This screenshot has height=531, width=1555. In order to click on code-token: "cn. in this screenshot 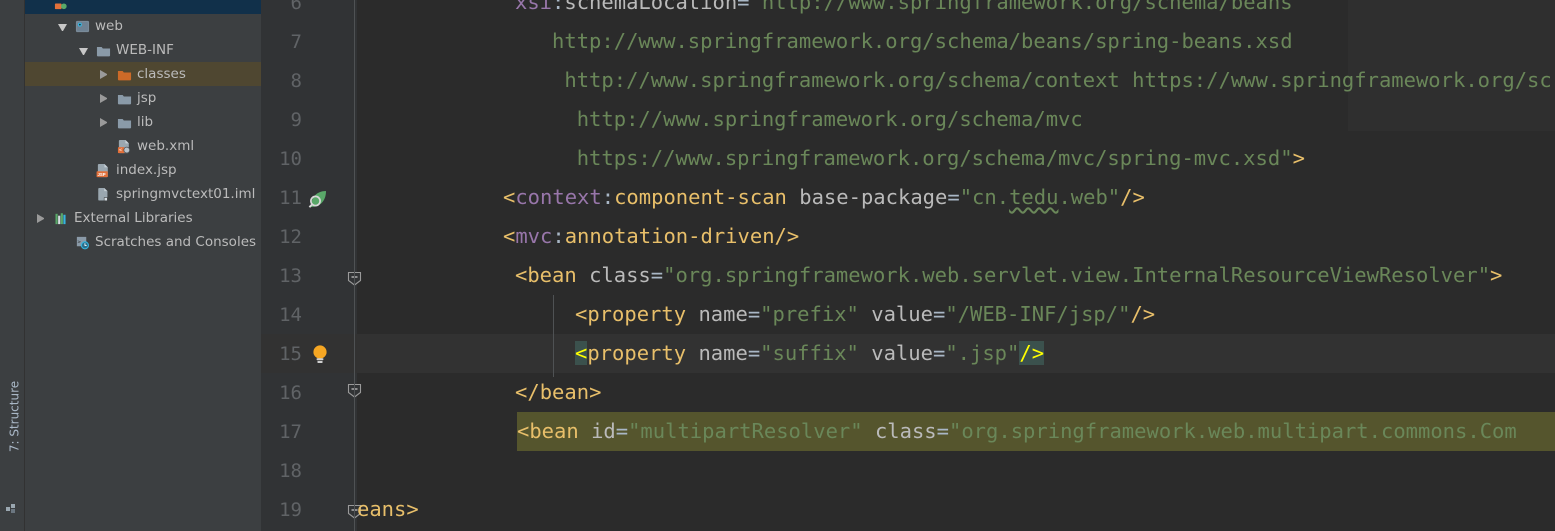, I will do `click(984, 197)`.